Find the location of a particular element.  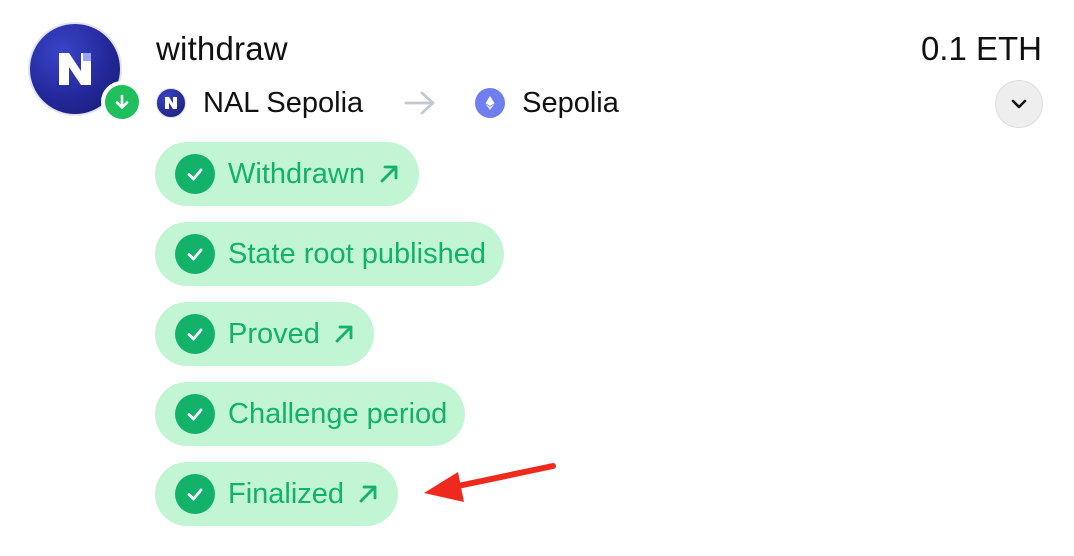

ethereum-icon is located at coordinates (490, 103).